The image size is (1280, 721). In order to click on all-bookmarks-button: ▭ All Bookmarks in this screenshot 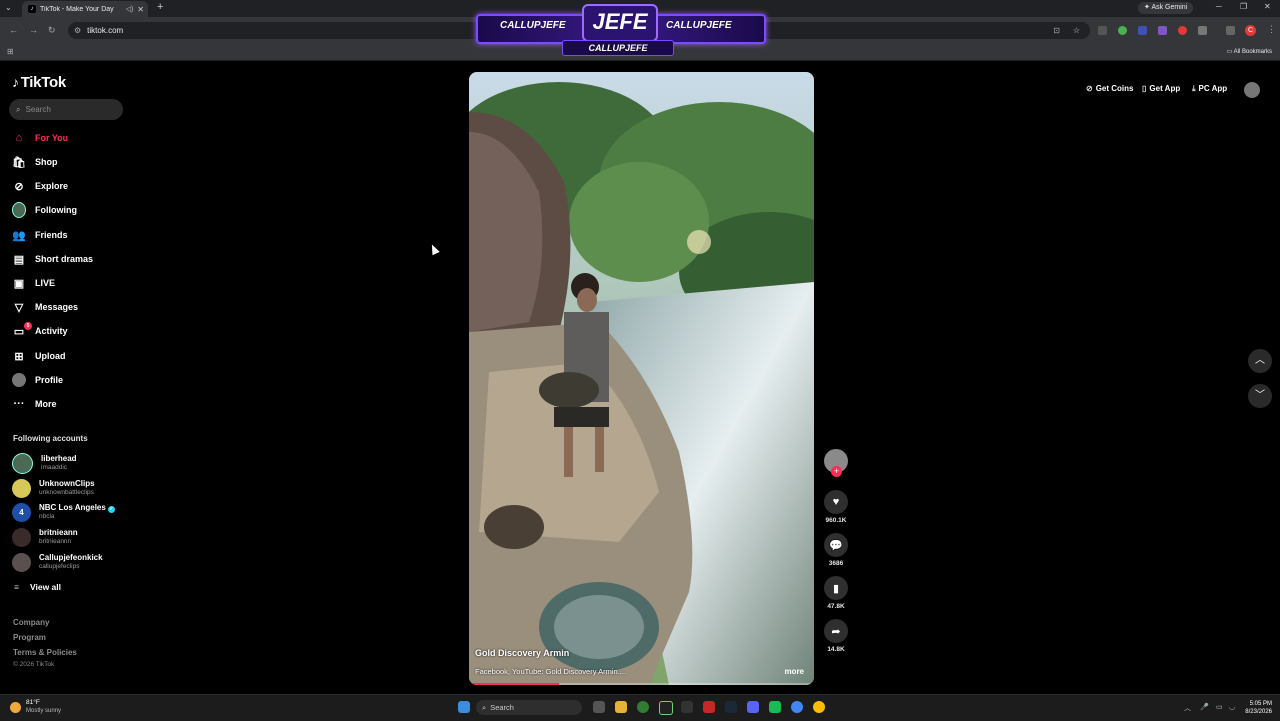, I will do `click(1249, 51)`.